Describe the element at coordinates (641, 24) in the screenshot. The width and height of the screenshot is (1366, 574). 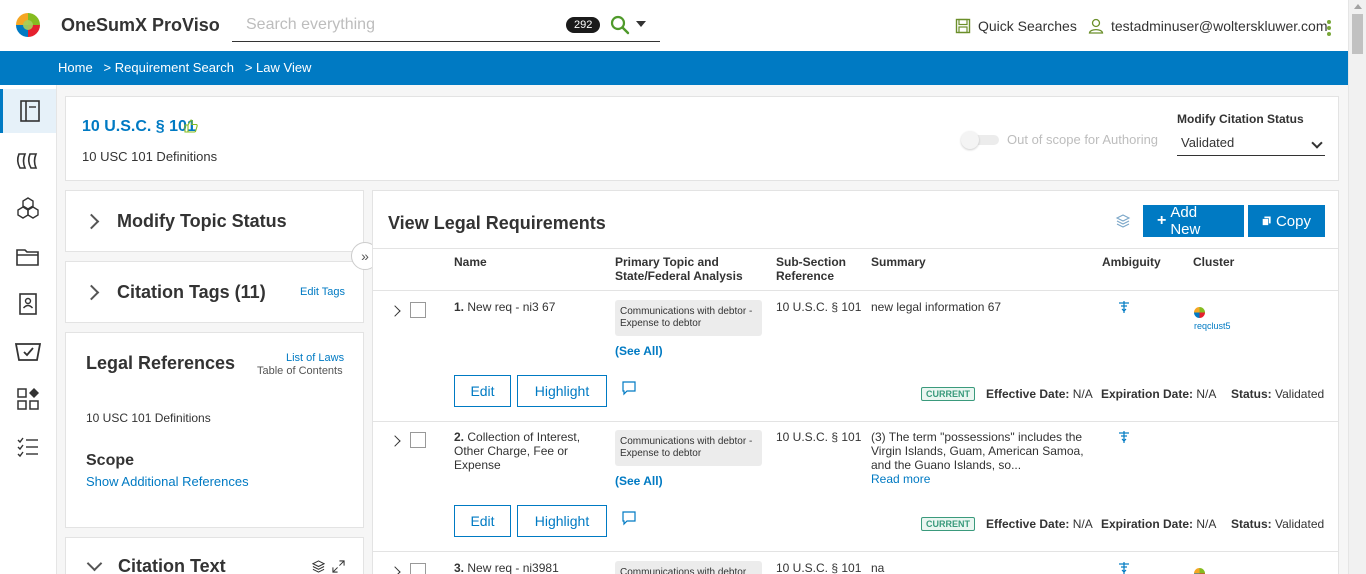
I see `search-options-caret-icon` at that location.